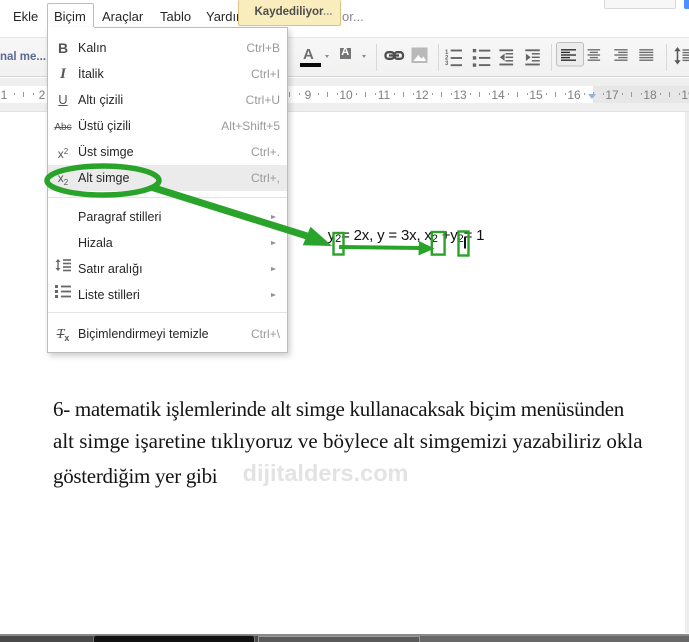 This screenshot has height=642, width=689. I want to click on svg-text: 3, so click(447, 64).